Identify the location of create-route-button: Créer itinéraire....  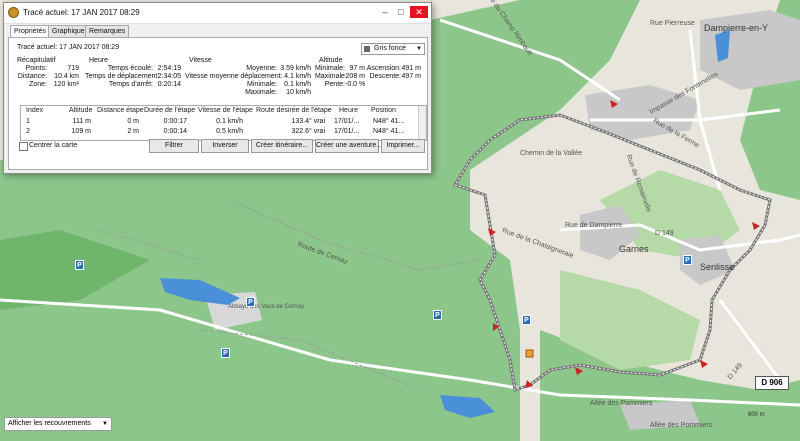
(282, 146).